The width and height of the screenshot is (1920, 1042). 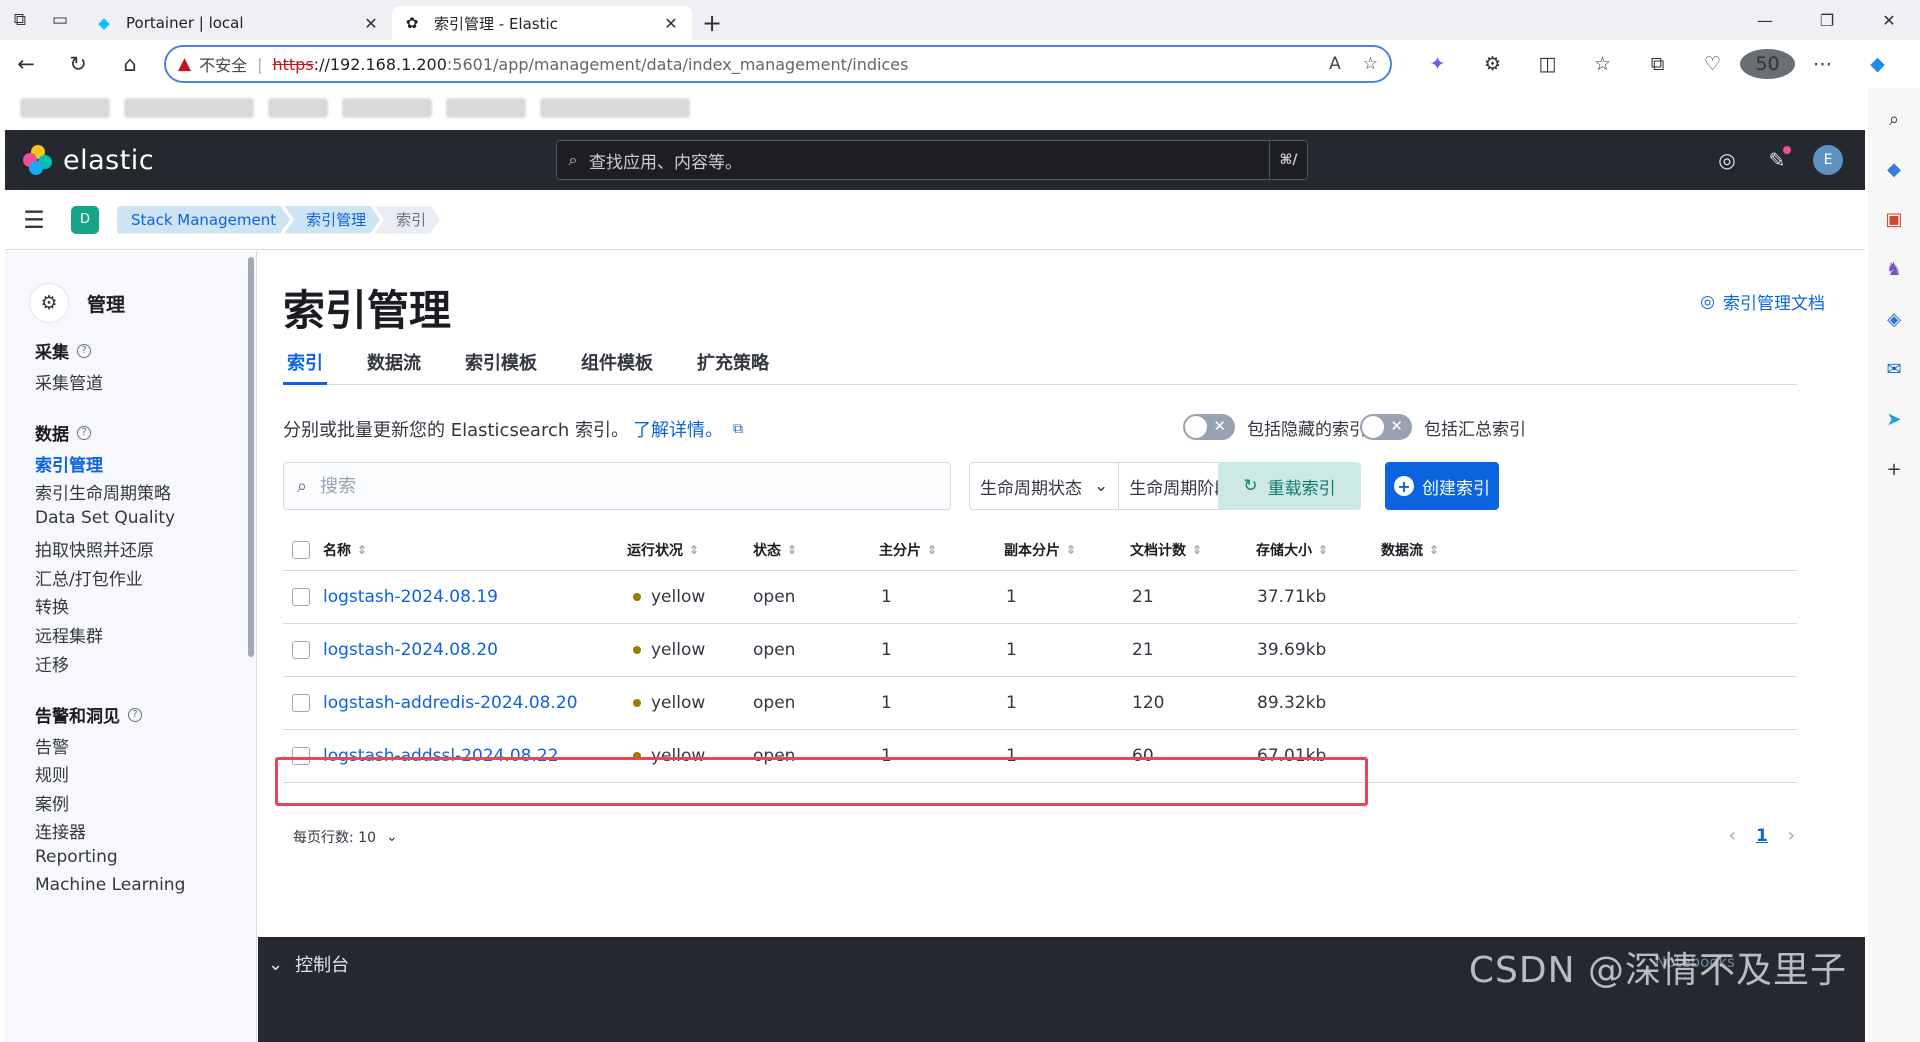 I want to click on copilot-icon: ✦, so click(x=1437, y=64).